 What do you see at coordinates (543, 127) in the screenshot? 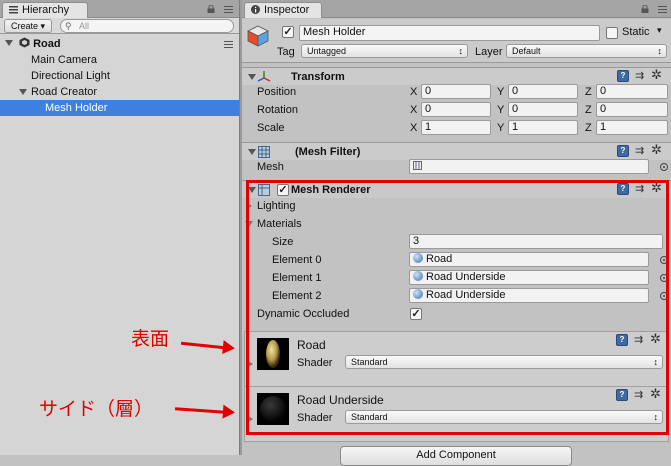
I see `scale-y-field: 1` at bounding box center [543, 127].